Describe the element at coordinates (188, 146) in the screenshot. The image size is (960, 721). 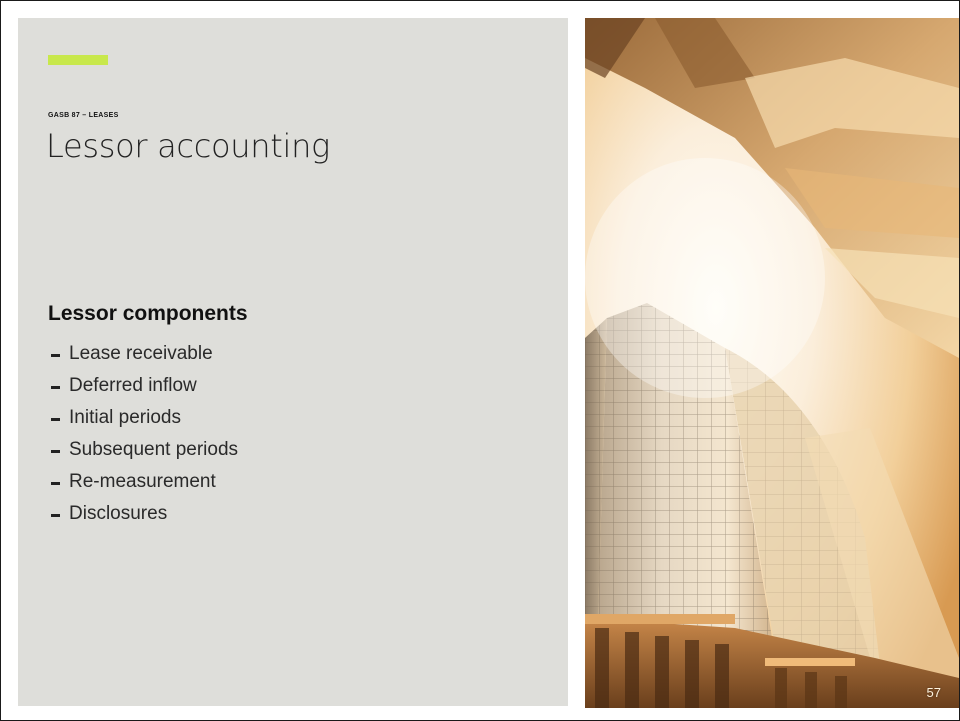
I see `slide-title: Lessor accounting` at that location.